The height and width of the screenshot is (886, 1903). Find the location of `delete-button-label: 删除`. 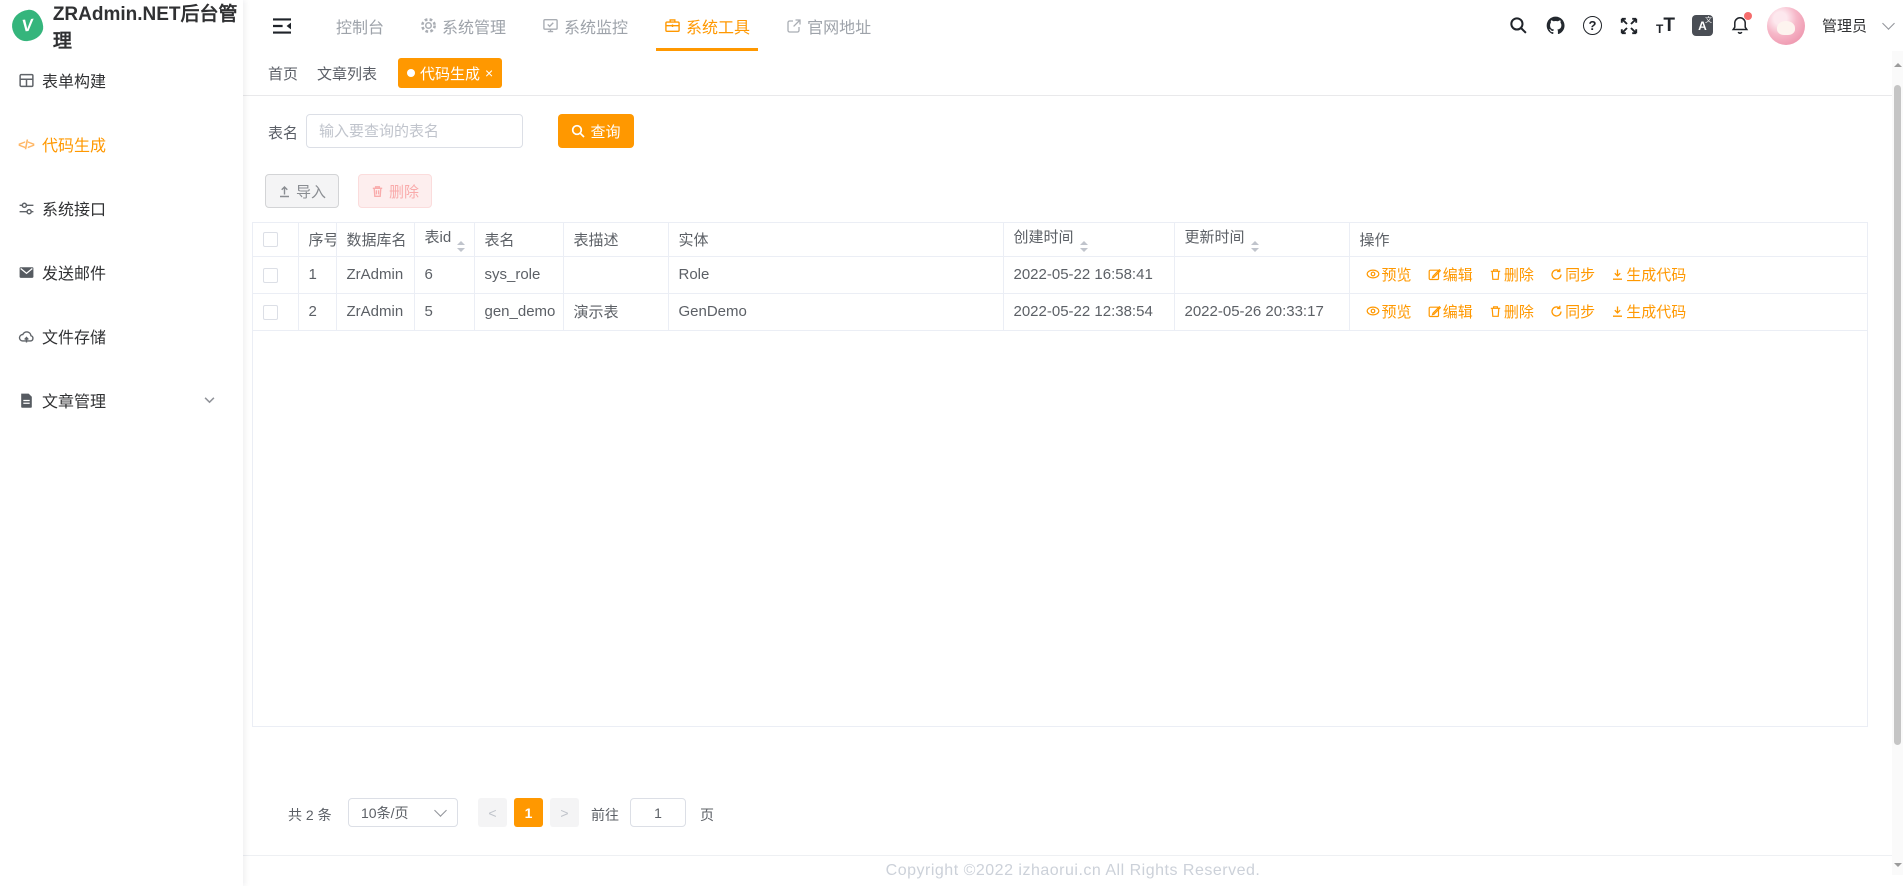

delete-button-label: 删除 is located at coordinates (403, 192).